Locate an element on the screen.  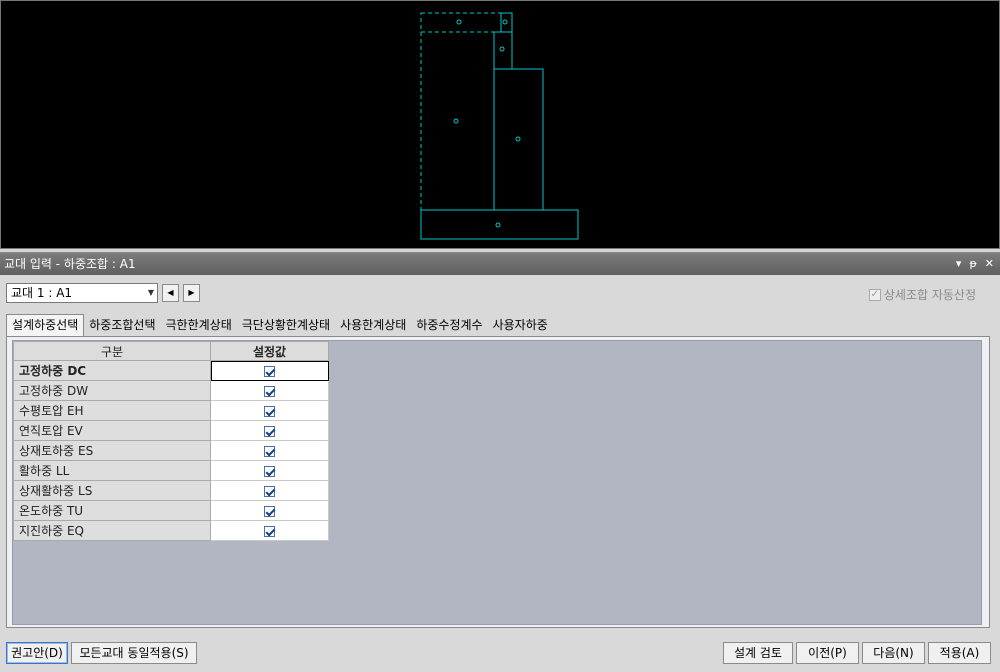
close-icon: ✕ is located at coordinates (989, 264).